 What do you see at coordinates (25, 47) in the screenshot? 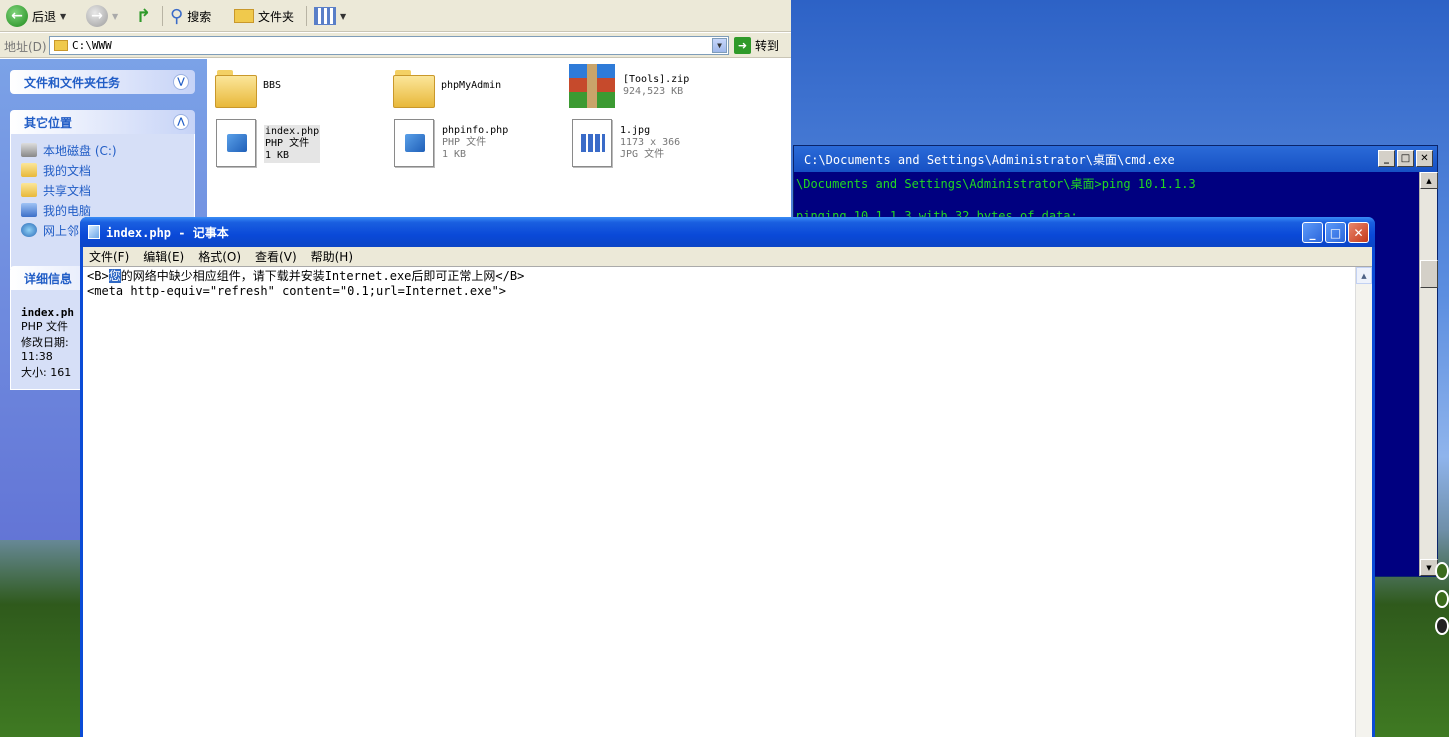
I see `address-label: 地址(D)` at bounding box center [25, 47].